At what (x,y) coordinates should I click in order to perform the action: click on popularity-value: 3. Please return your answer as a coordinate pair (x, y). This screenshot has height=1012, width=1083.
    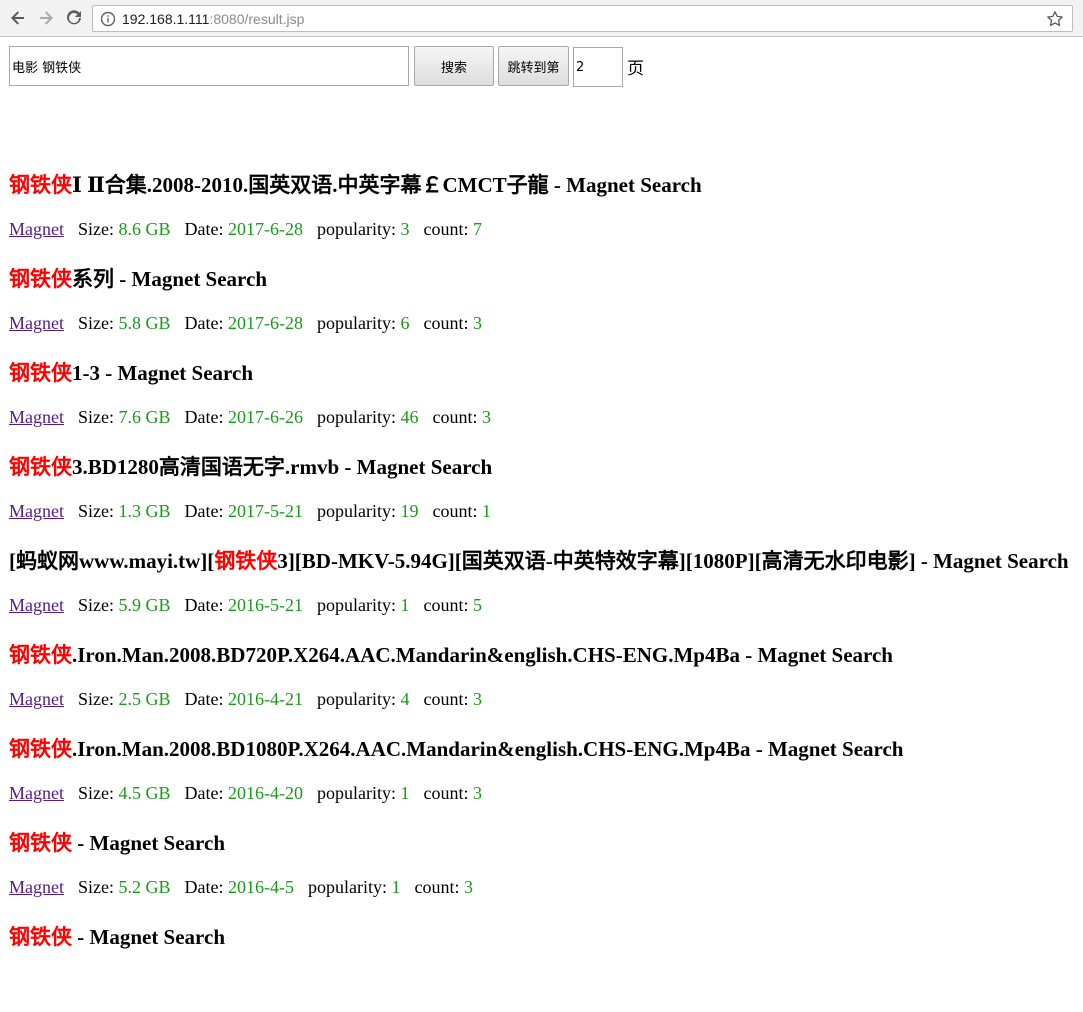
    Looking at the image, I should click on (405, 229).